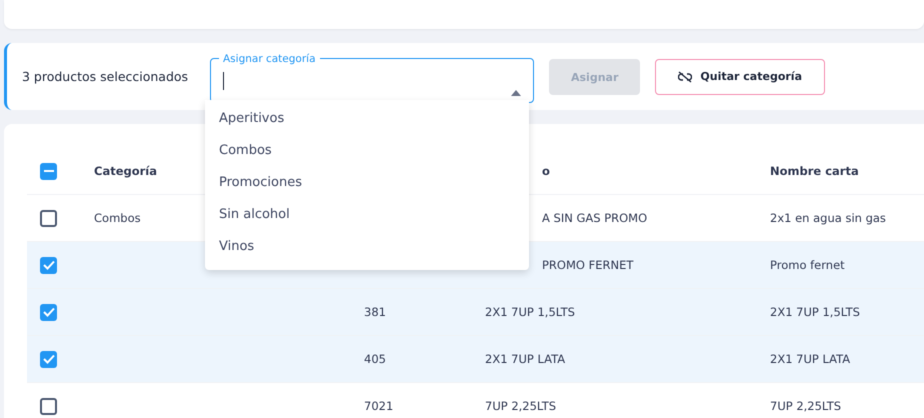  I want to click on field-label: Asignar categoría, so click(269, 59).